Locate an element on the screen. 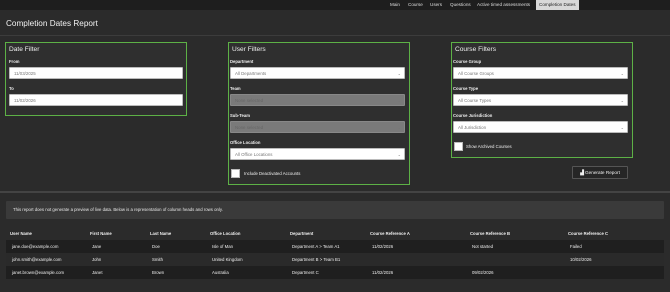 Image resolution: width=670 pixels, height=292 pixels. cell-department: Department A > Team A1 is located at coordinates (316, 246).